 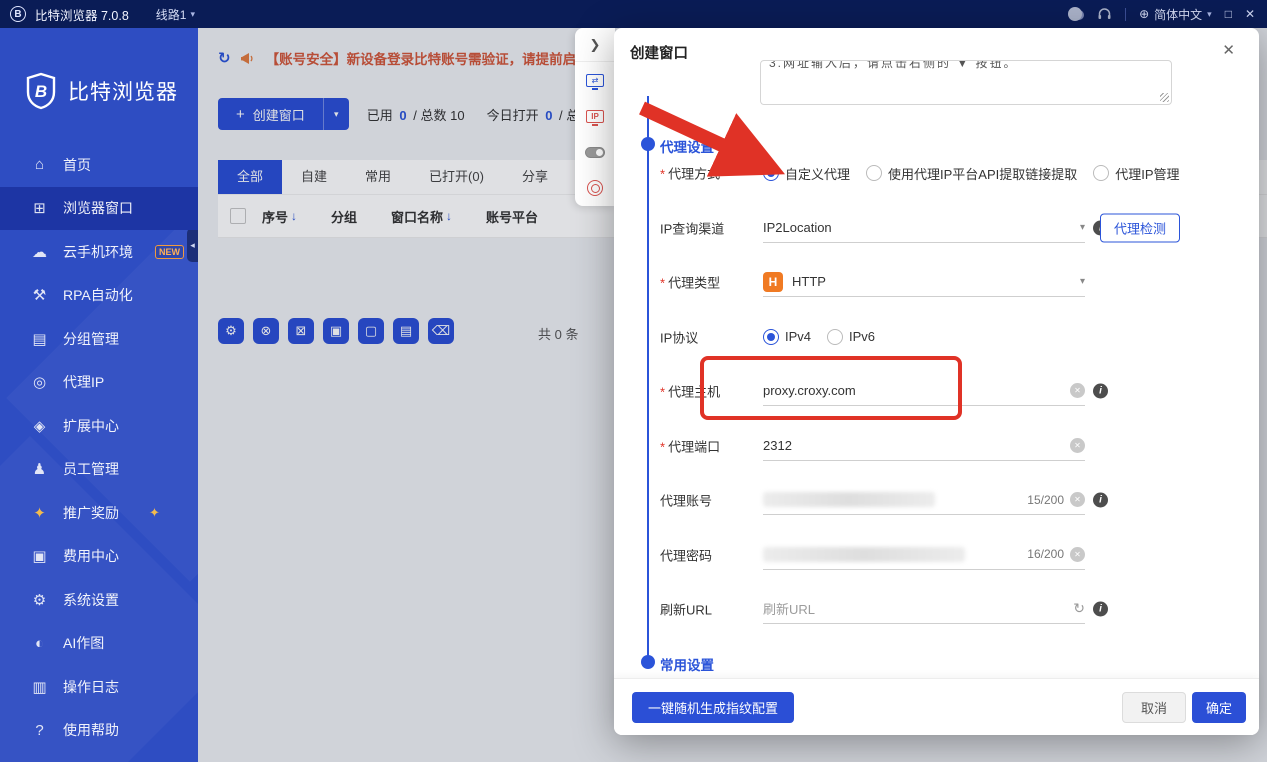 What do you see at coordinates (713, 707) in the screenshot?
I see `generate-fingerprint-button: 一键随机生成指纹配置` at bounding box center [713, 707].